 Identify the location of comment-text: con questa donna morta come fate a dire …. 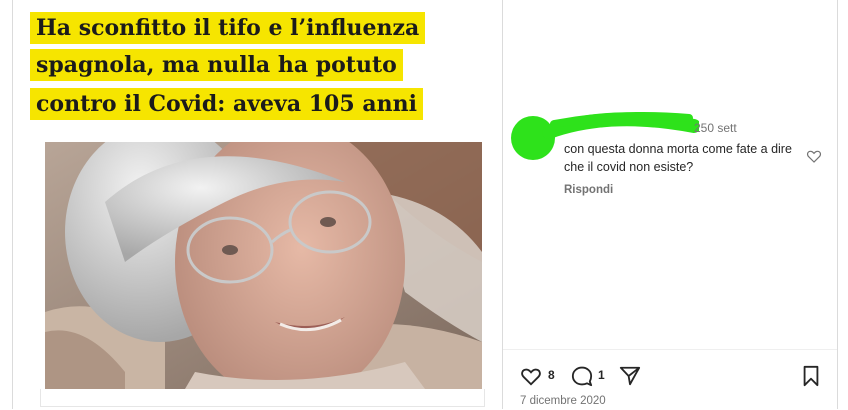
(678, 158).